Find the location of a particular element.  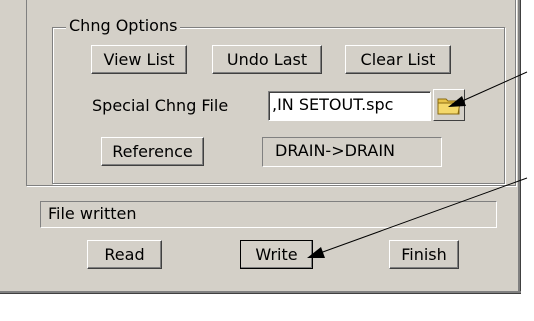

chng-options-title: Chng Options is located at coordinates (123, 26).